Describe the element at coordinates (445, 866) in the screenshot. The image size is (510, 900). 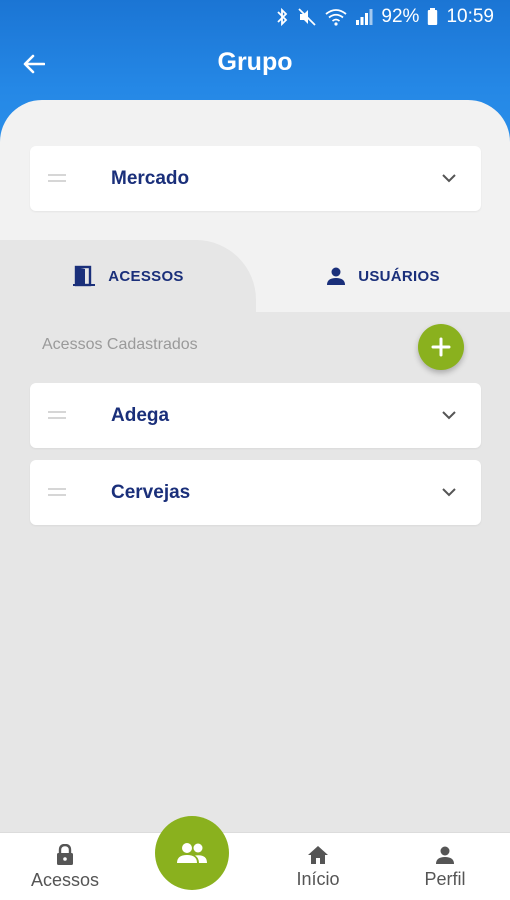
I see `nav-perfil: Perfil` at that location.